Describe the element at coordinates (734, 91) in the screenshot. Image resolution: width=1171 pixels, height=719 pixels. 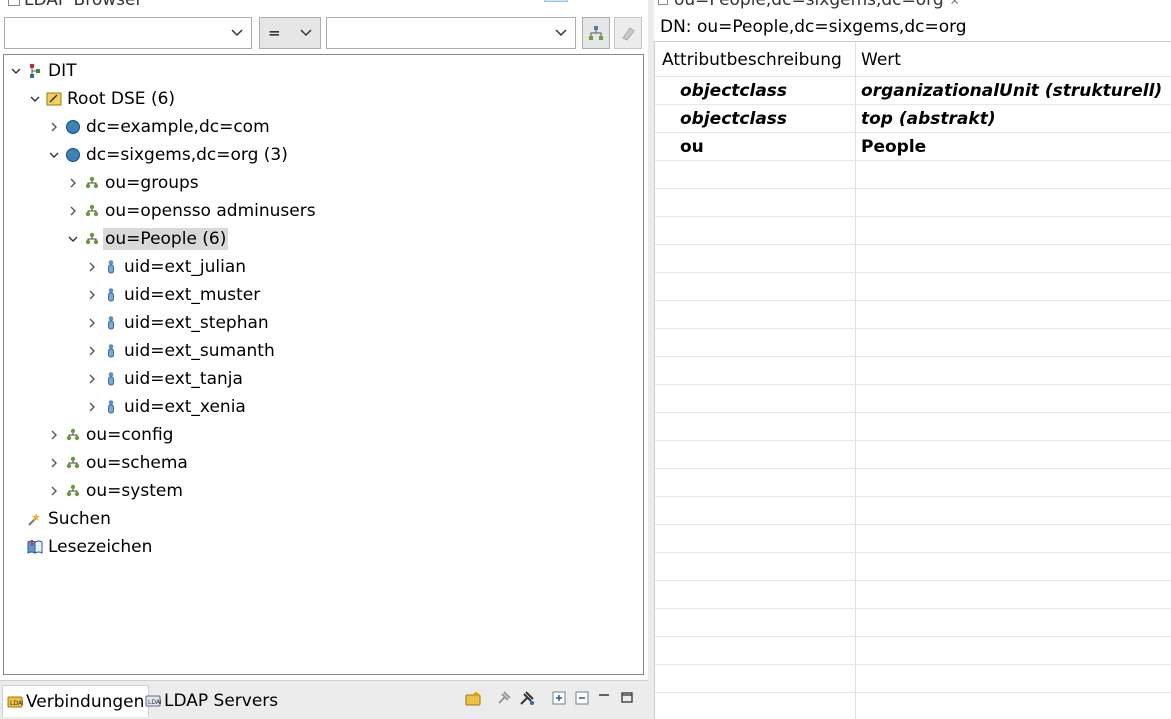
I see `attribute-cell: objectclass` at that location.